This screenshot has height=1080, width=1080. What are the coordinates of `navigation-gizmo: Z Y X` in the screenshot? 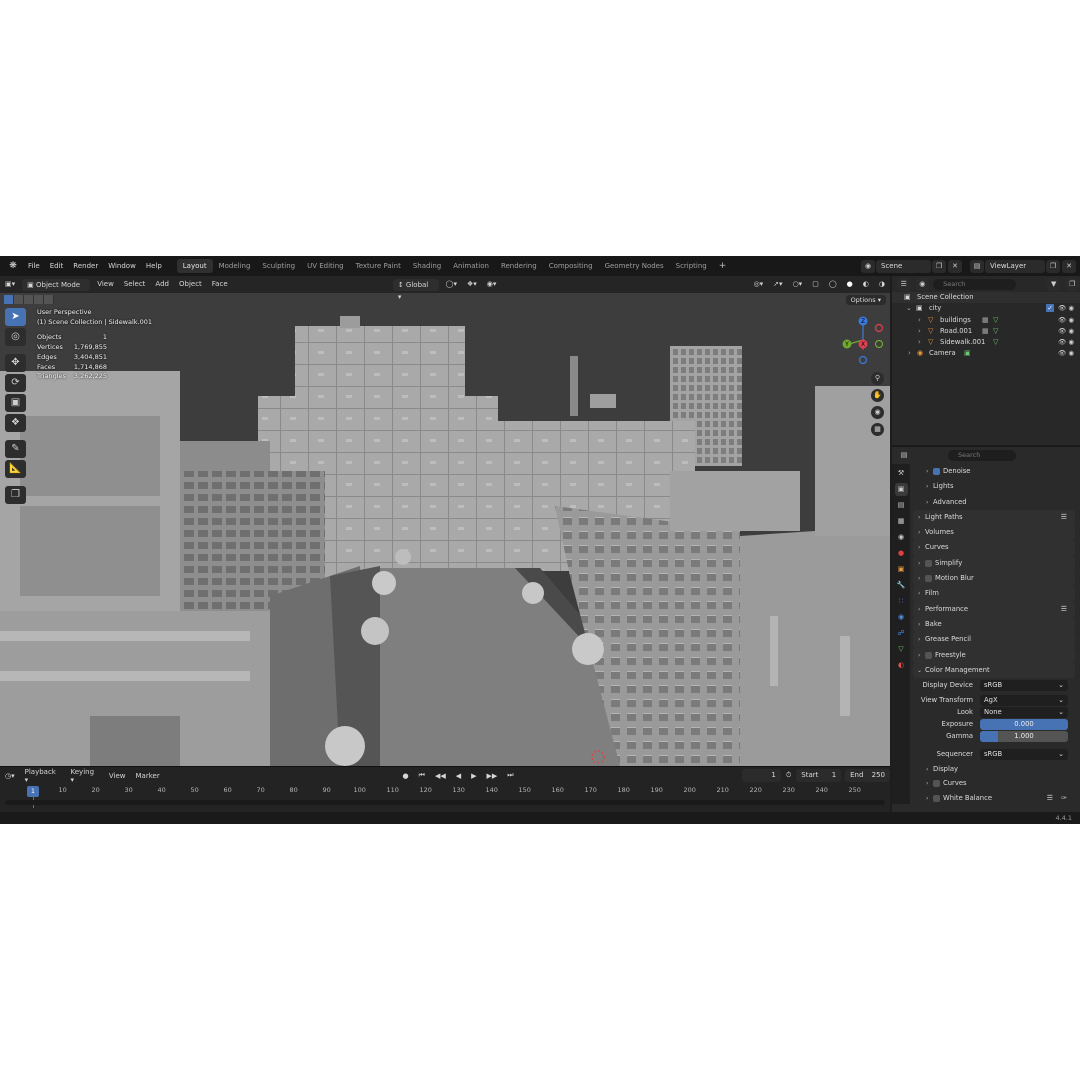 It's located at (863, 339).